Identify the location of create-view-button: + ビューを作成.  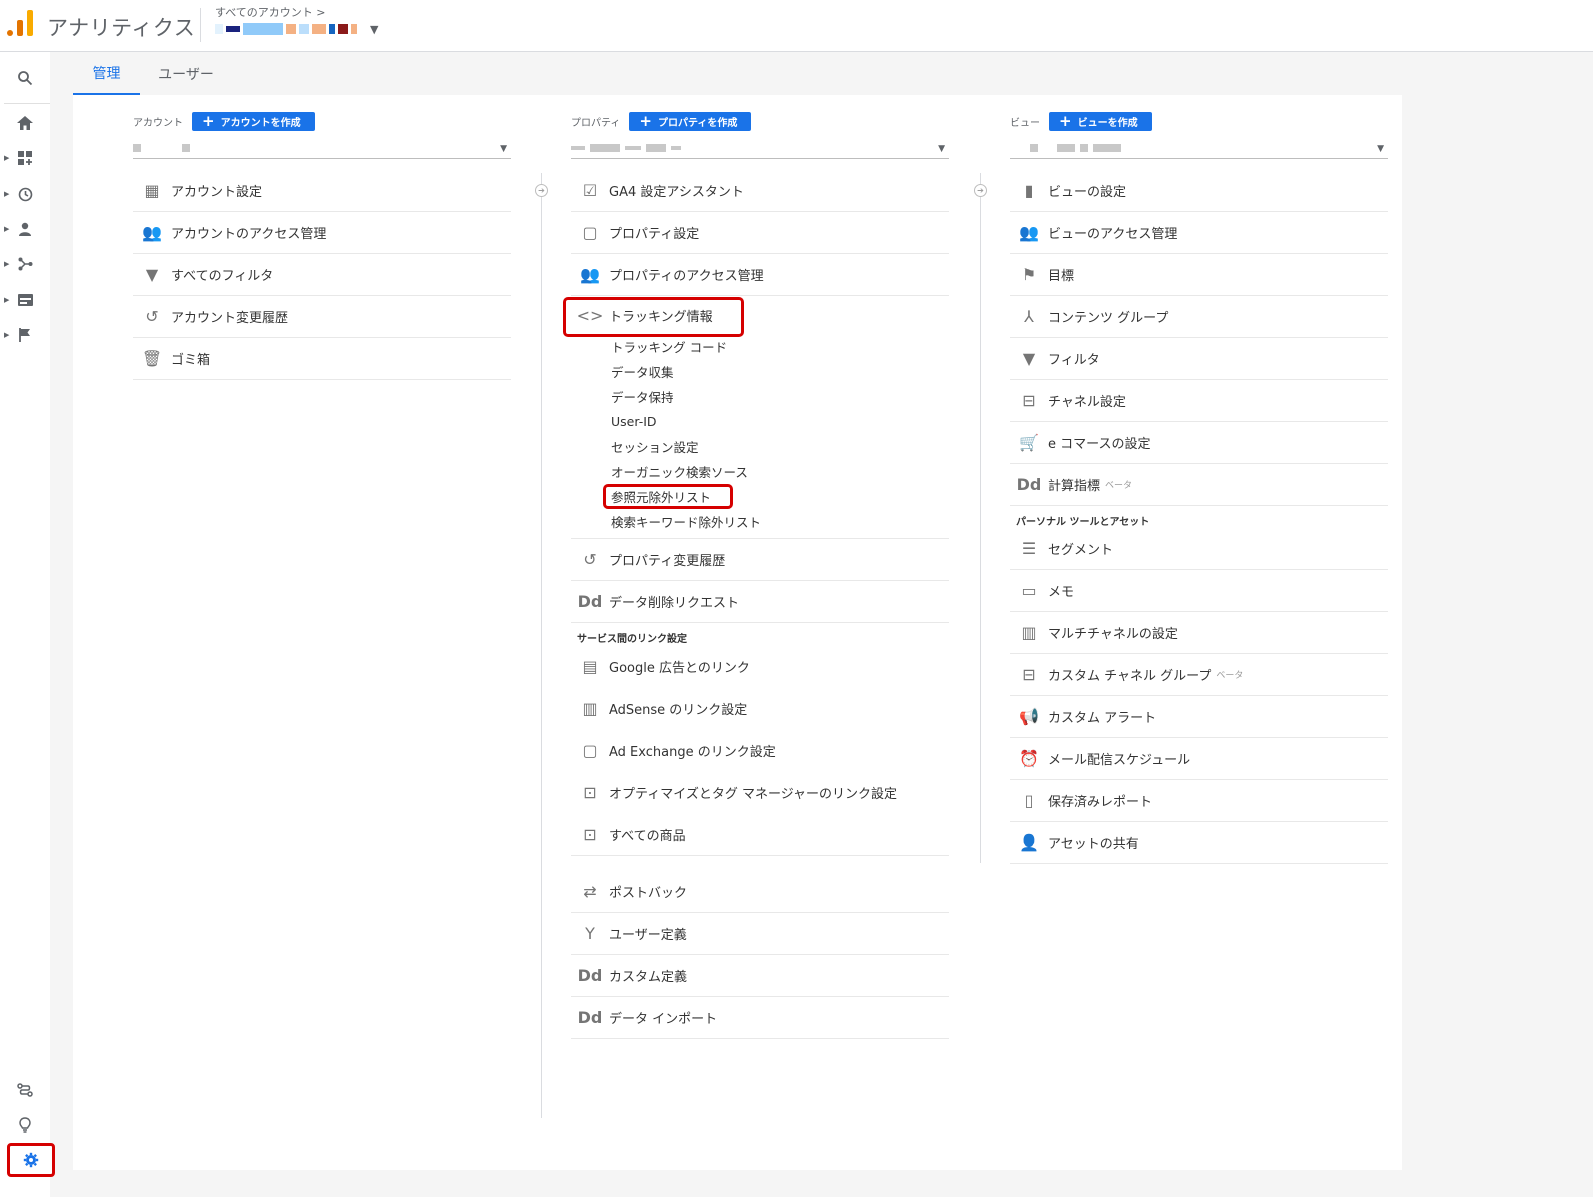
(1100, 121).